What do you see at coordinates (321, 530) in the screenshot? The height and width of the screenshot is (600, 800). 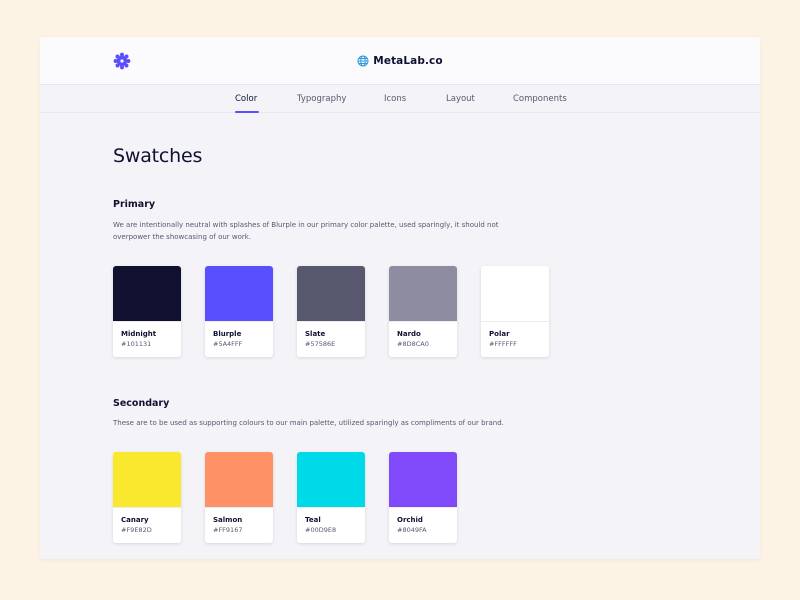 I see `swatch-hex: #00D9E8` at bounding box center [321, 530].